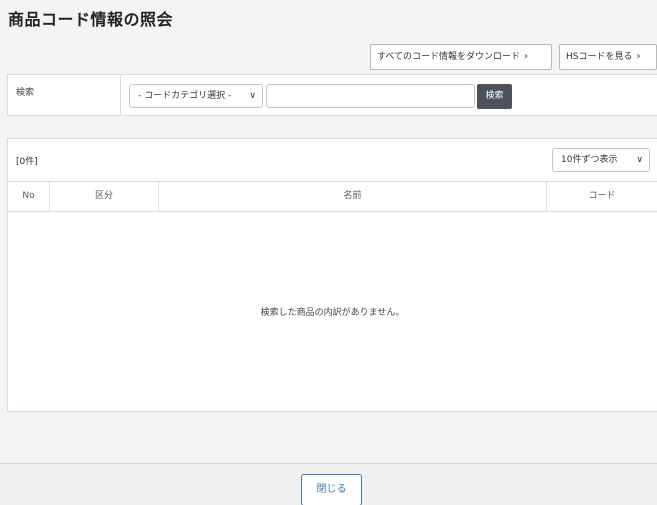 The image size is (657, 505). Describe the element at coordinates (185, 96) in the screenshot. I see `code-category-selected: - コードカテゴリ選択 -` at that location.